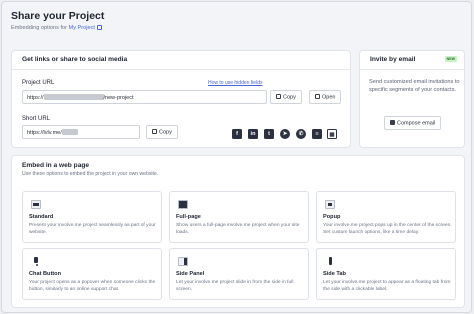  Describe the element at coordinates (332, 134) in the screenshot. I see `qr-code-icon: ▦` at that location.